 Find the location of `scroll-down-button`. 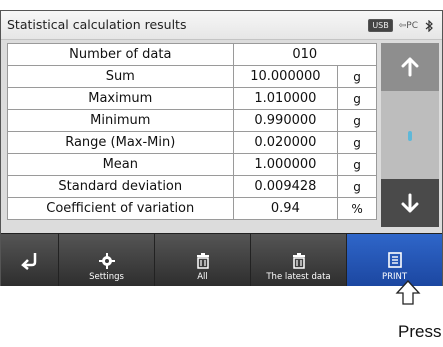

scroll-down-button is located at coordinates (410, 203).